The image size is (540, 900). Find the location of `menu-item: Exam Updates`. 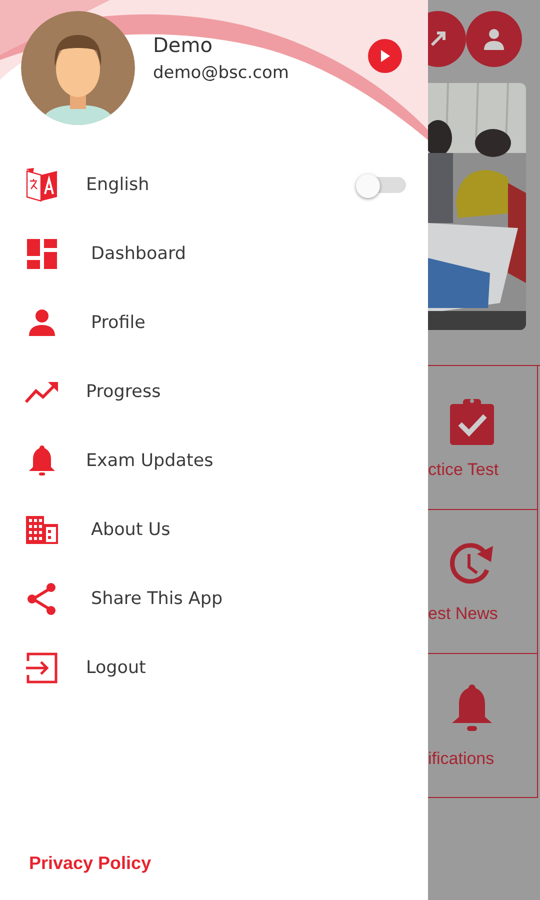

menu-item: Exam Updates is located at coordinates (214, 460).